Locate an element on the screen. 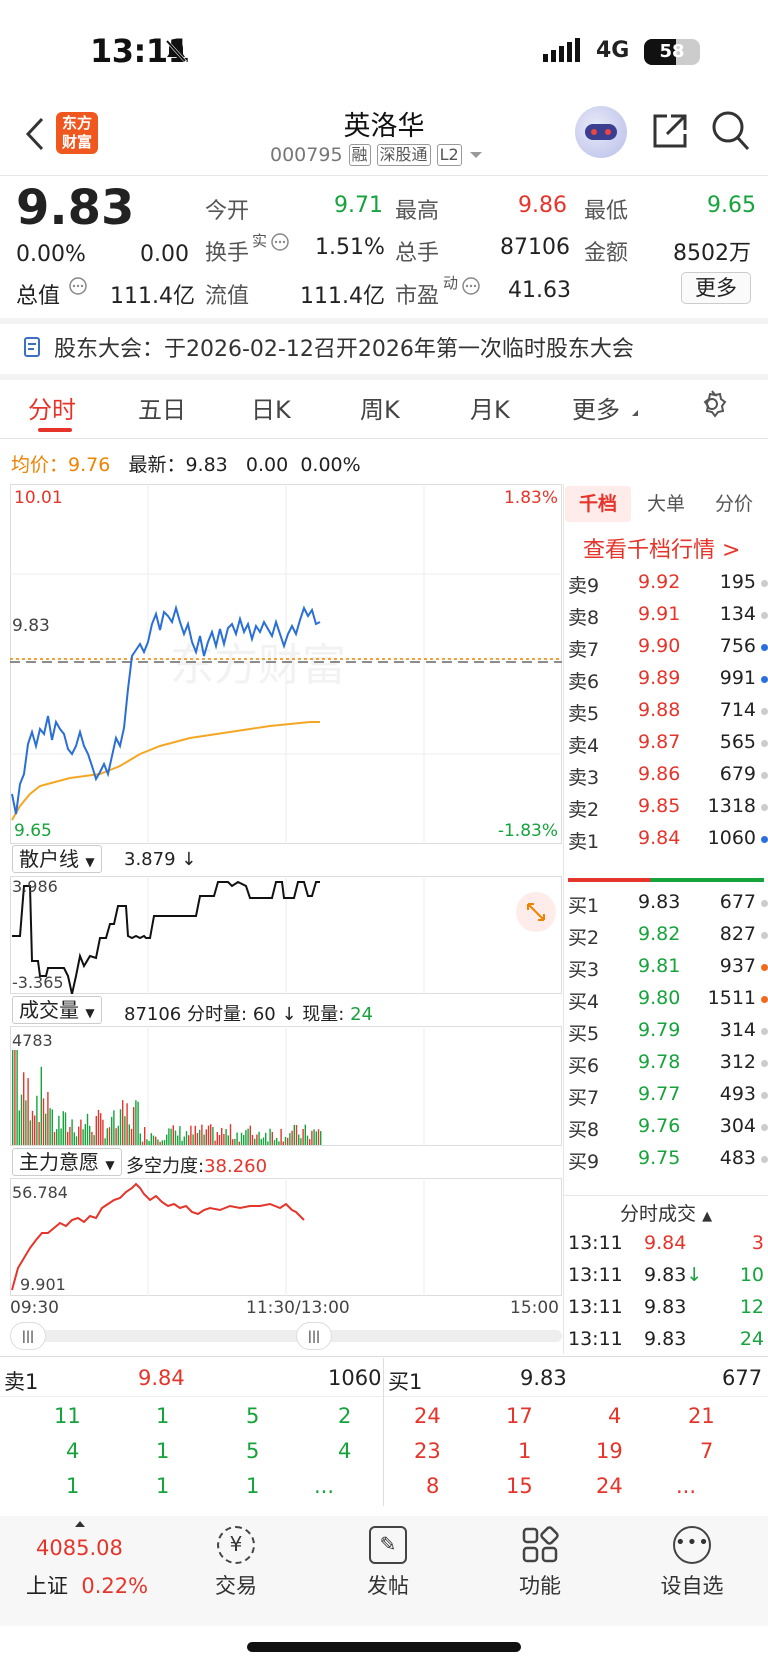 Image resolution: width=768 pixels, height=1665 pixels. sell1-price: 9.84 is located at coordinates (161, 1378).